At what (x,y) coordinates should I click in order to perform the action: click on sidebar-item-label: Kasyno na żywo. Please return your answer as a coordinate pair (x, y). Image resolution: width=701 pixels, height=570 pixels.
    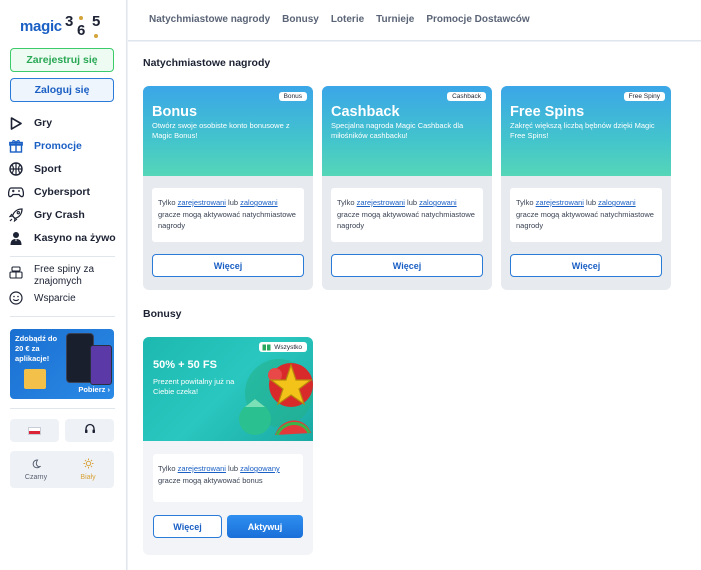
    Looking at the image, I should click on (75, 238).